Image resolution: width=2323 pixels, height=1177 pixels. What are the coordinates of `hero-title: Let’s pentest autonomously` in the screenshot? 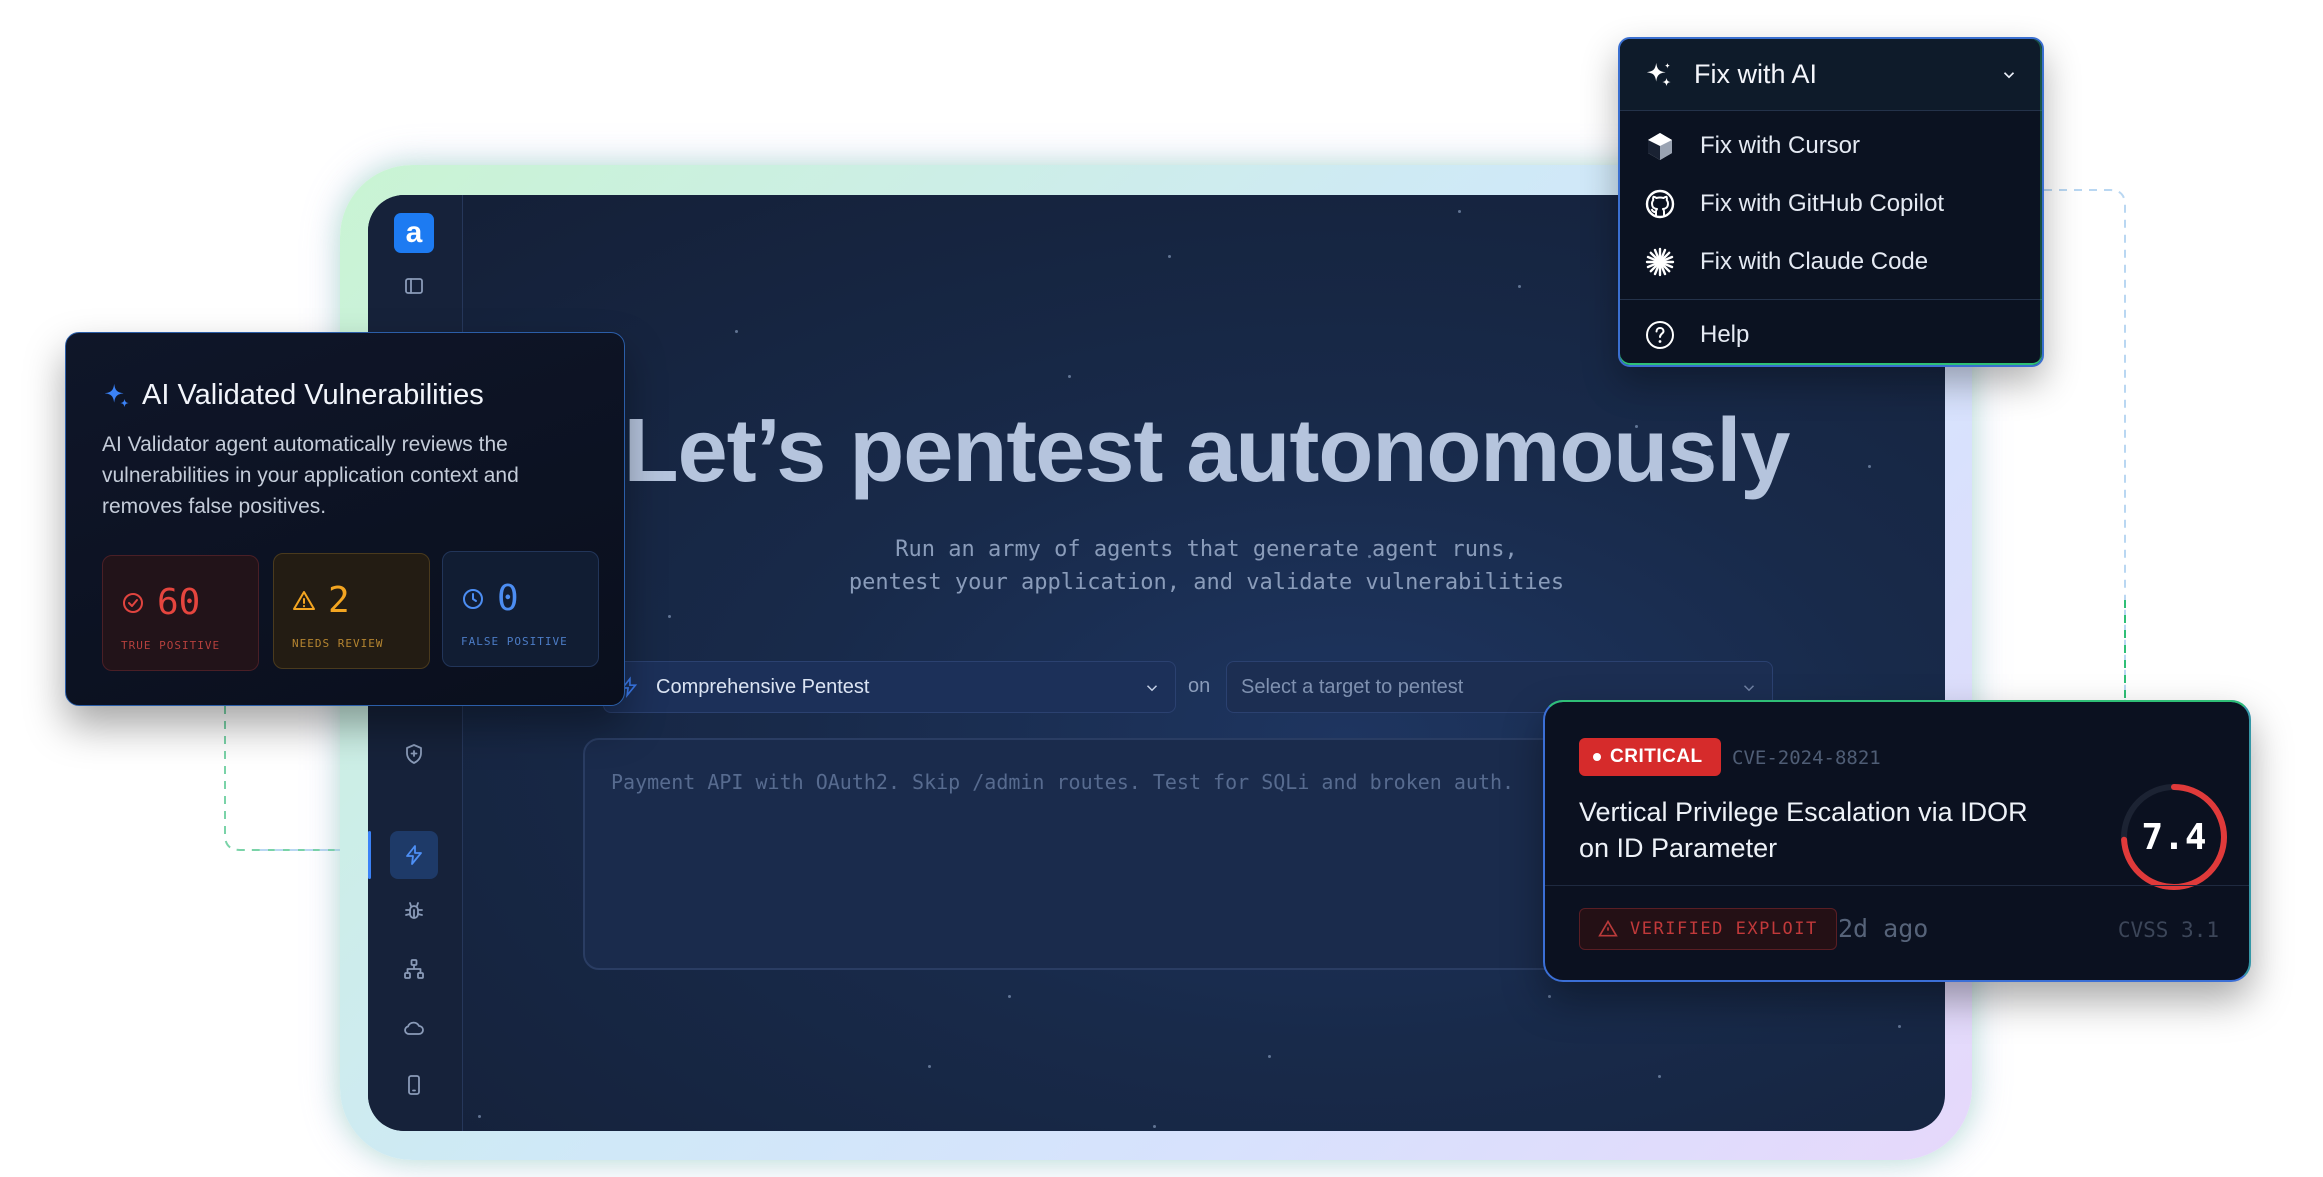 It's located at (1207, 451).